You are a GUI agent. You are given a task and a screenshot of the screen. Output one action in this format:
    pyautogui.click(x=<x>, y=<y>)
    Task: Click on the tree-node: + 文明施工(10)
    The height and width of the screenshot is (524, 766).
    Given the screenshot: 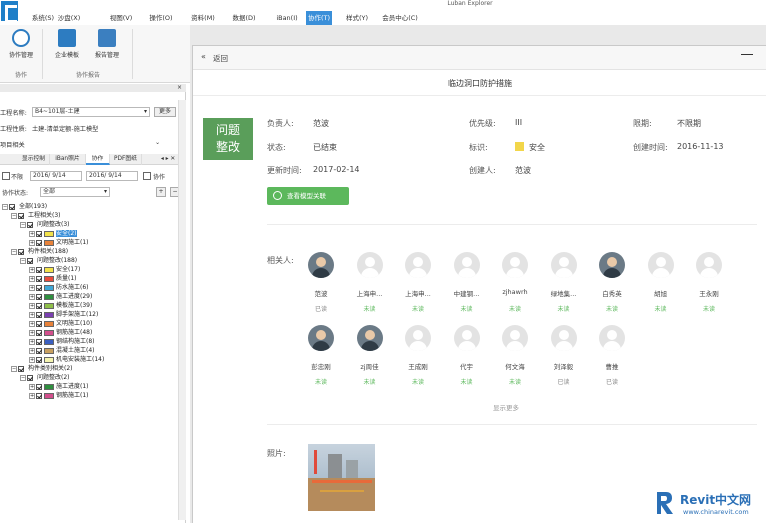 What is the action you would take?
    pyautogui.click(x=60, y=324)
    